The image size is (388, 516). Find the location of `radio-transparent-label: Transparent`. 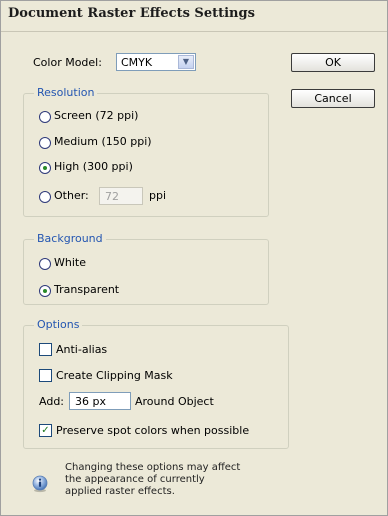

radio-transparent-label: Transparent is located at coordinates (86, 289).